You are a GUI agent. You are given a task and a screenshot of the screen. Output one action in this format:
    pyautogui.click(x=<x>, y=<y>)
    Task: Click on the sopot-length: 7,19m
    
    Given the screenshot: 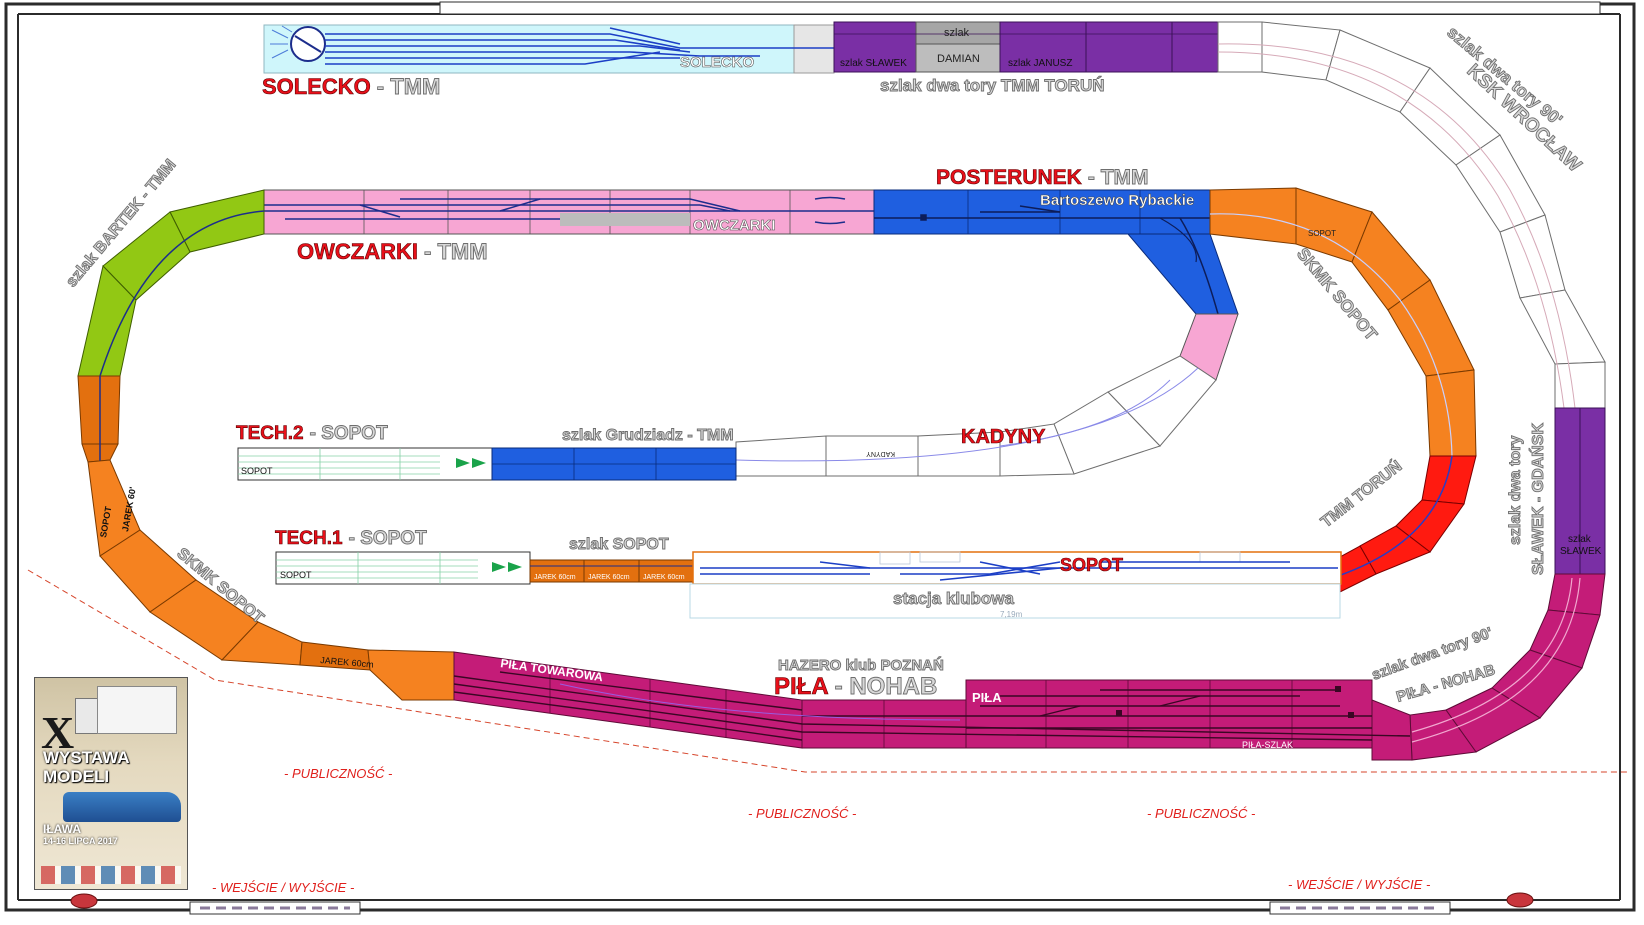 What is the action you would take?
    pyautogui.click(x=1011, y=614)
    